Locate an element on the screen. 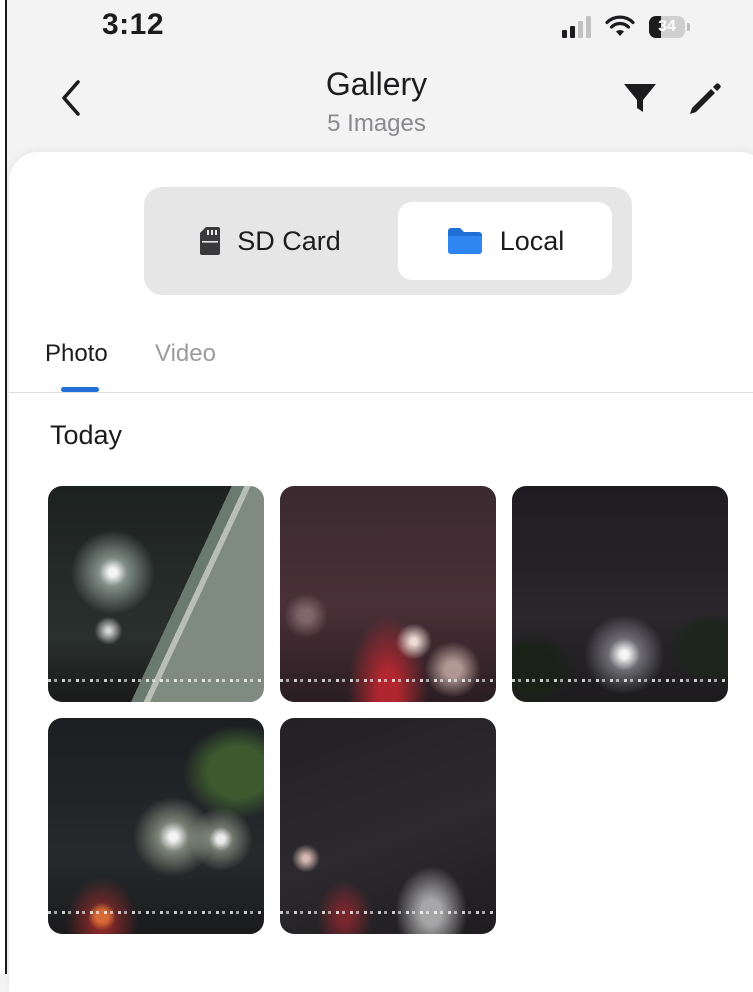 The width and height of the screenshot is (753, 992). section-title-today: Today is located at coordinates (86, 435).